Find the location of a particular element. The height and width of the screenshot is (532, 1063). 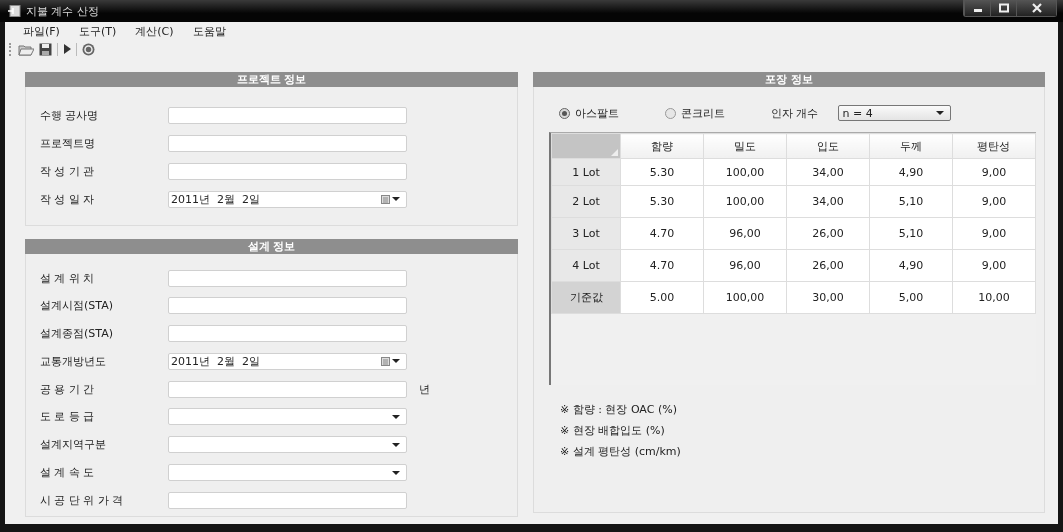

column-header: 평탄성 is located at coordinates (994, 146).